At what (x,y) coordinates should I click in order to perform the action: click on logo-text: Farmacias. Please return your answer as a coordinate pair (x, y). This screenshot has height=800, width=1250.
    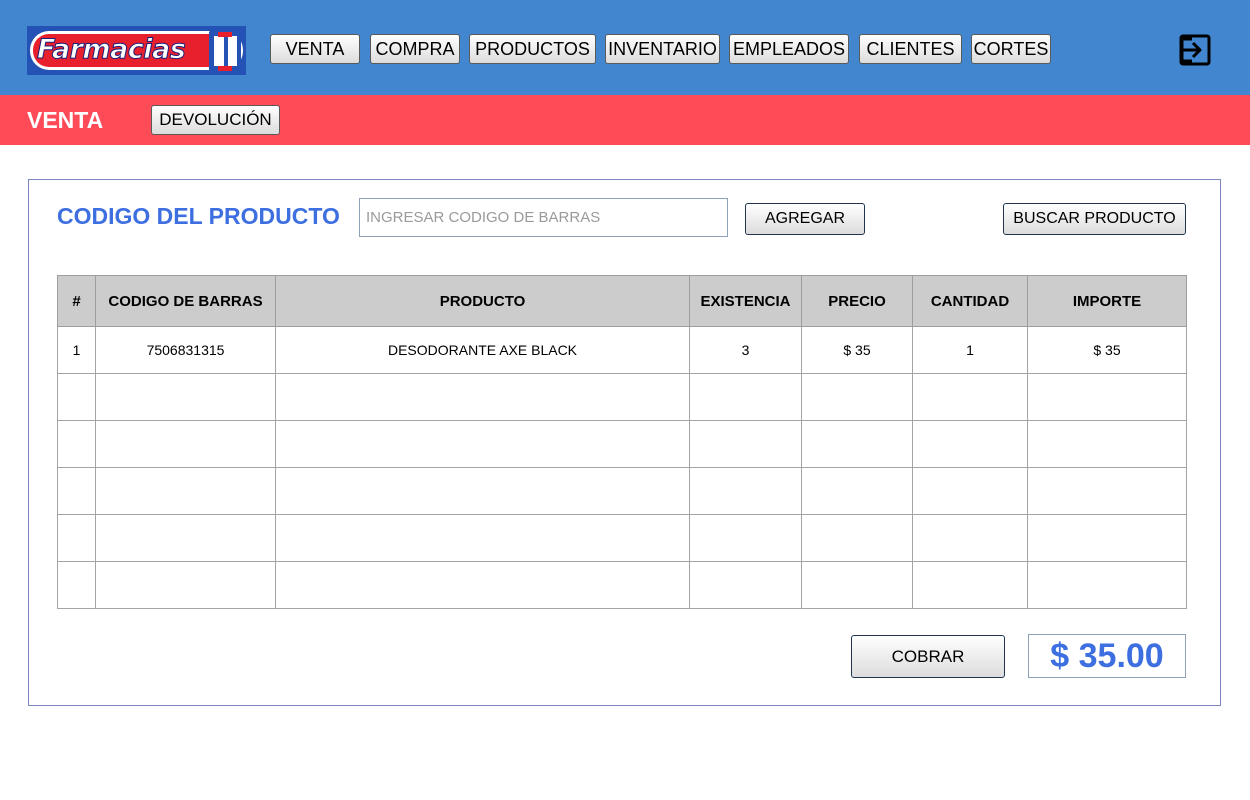
    Looking at the image, I should click on (111, 50).